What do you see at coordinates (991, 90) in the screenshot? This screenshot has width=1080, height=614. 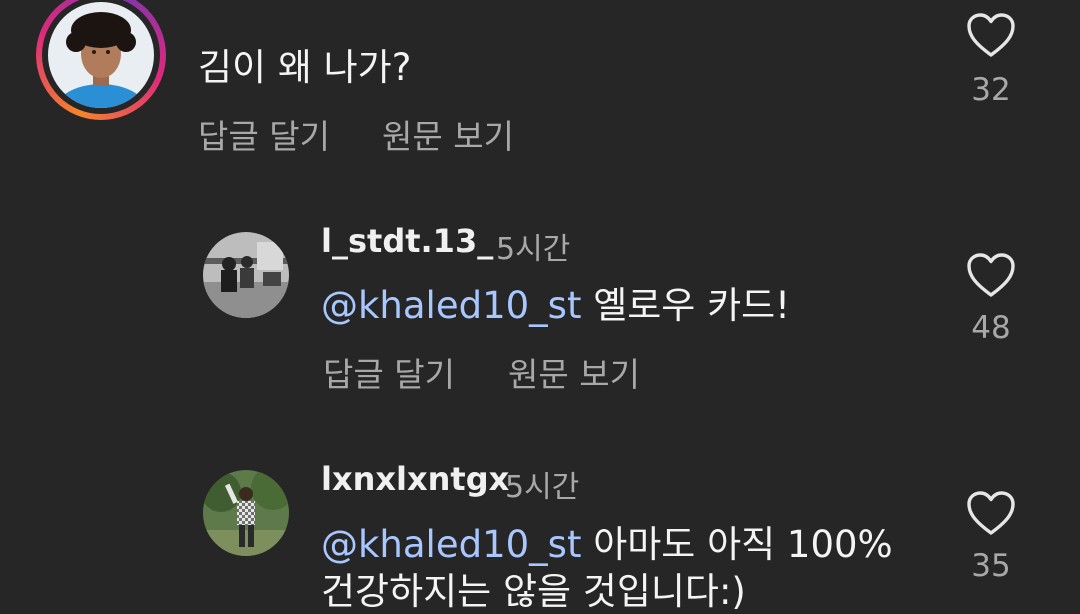 I see `like-count: 32` at bounding box center [991, 90].